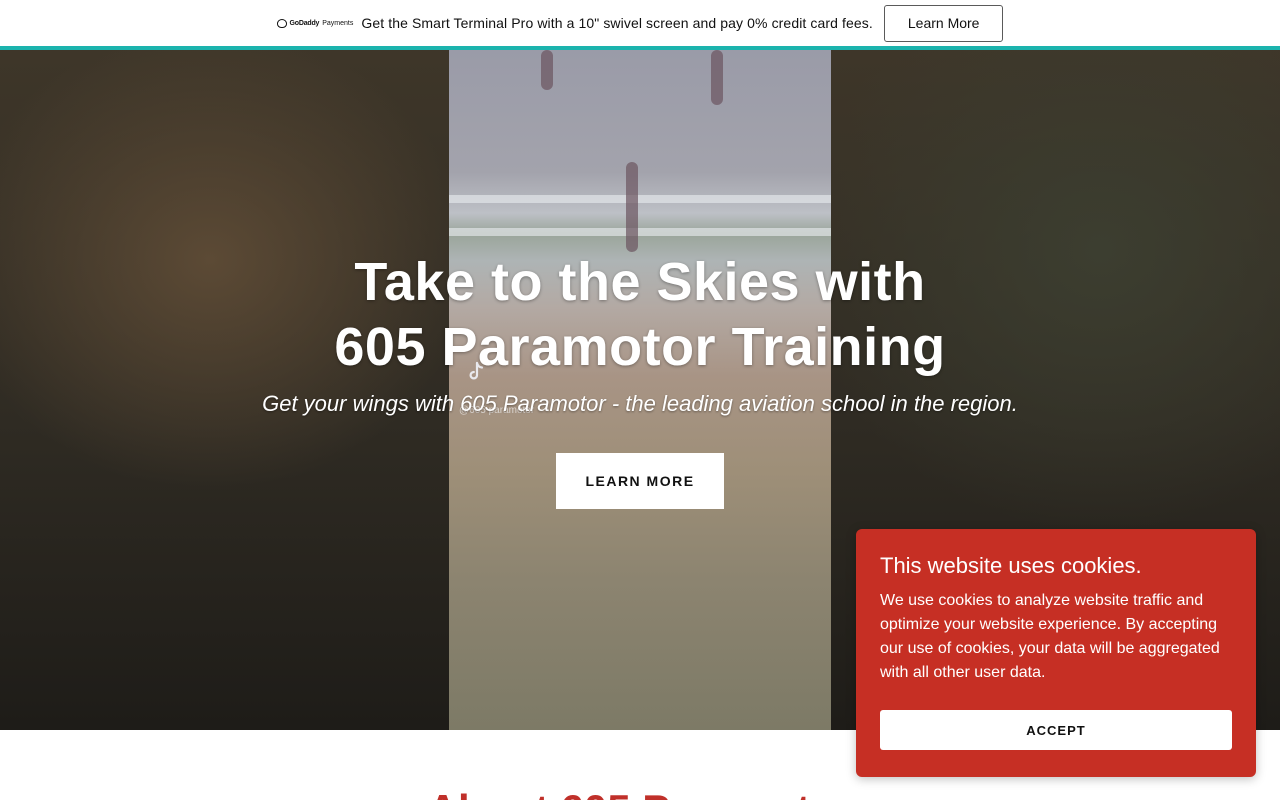 The width and height of the screenshot is (1280, 800). I want to click on promo-learn-more-button: Learn More, so click(943, 23).